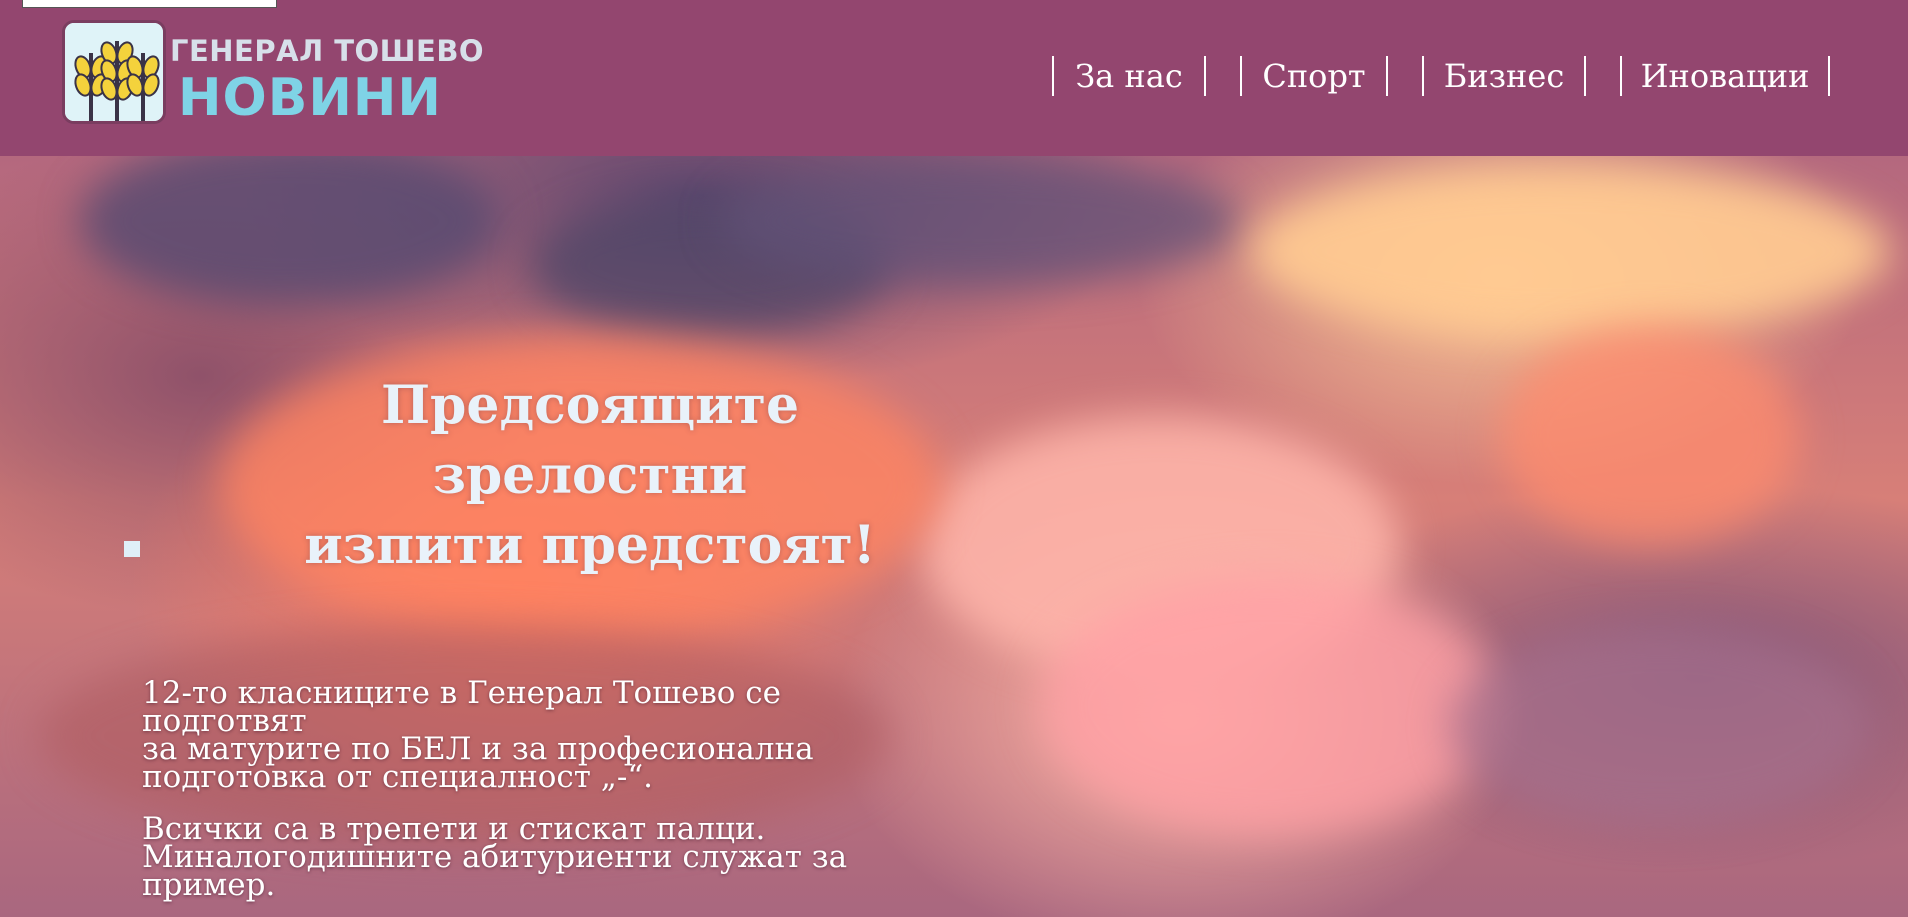  What do you see at coordinates (1504, 76) in the screenshot?
I see `nav-item-business: Бизнес` at bounding box center [1504, 76].